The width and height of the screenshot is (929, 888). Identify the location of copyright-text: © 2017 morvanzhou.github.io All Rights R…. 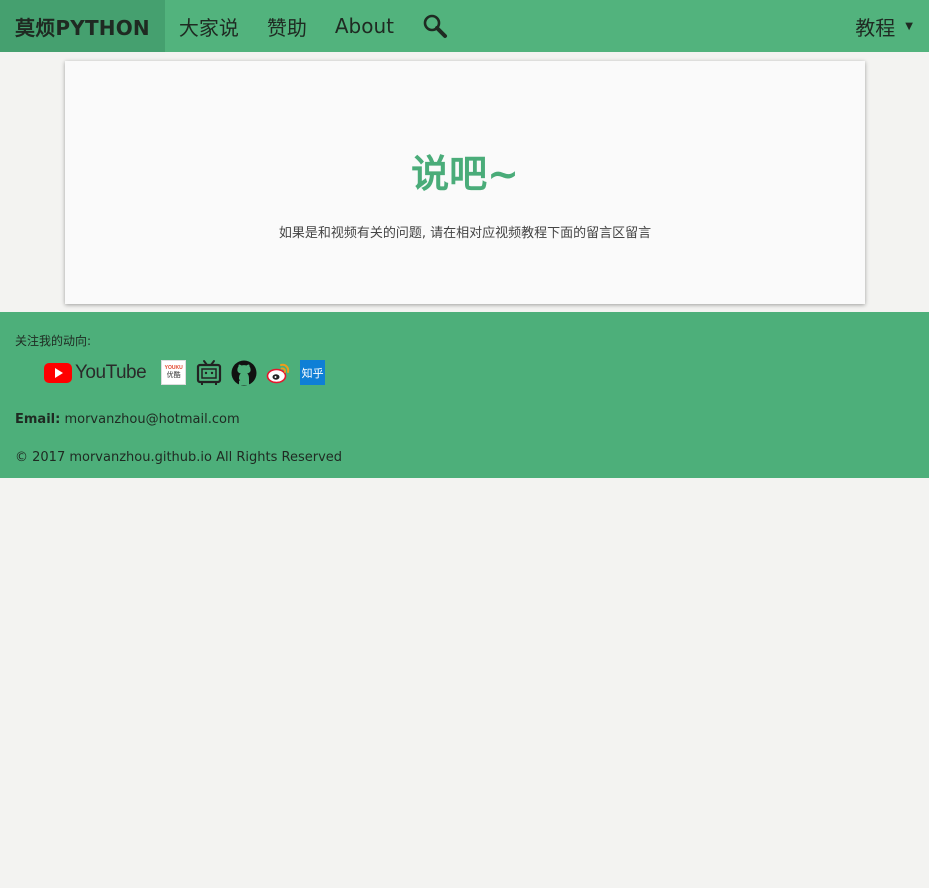
(179, 457).